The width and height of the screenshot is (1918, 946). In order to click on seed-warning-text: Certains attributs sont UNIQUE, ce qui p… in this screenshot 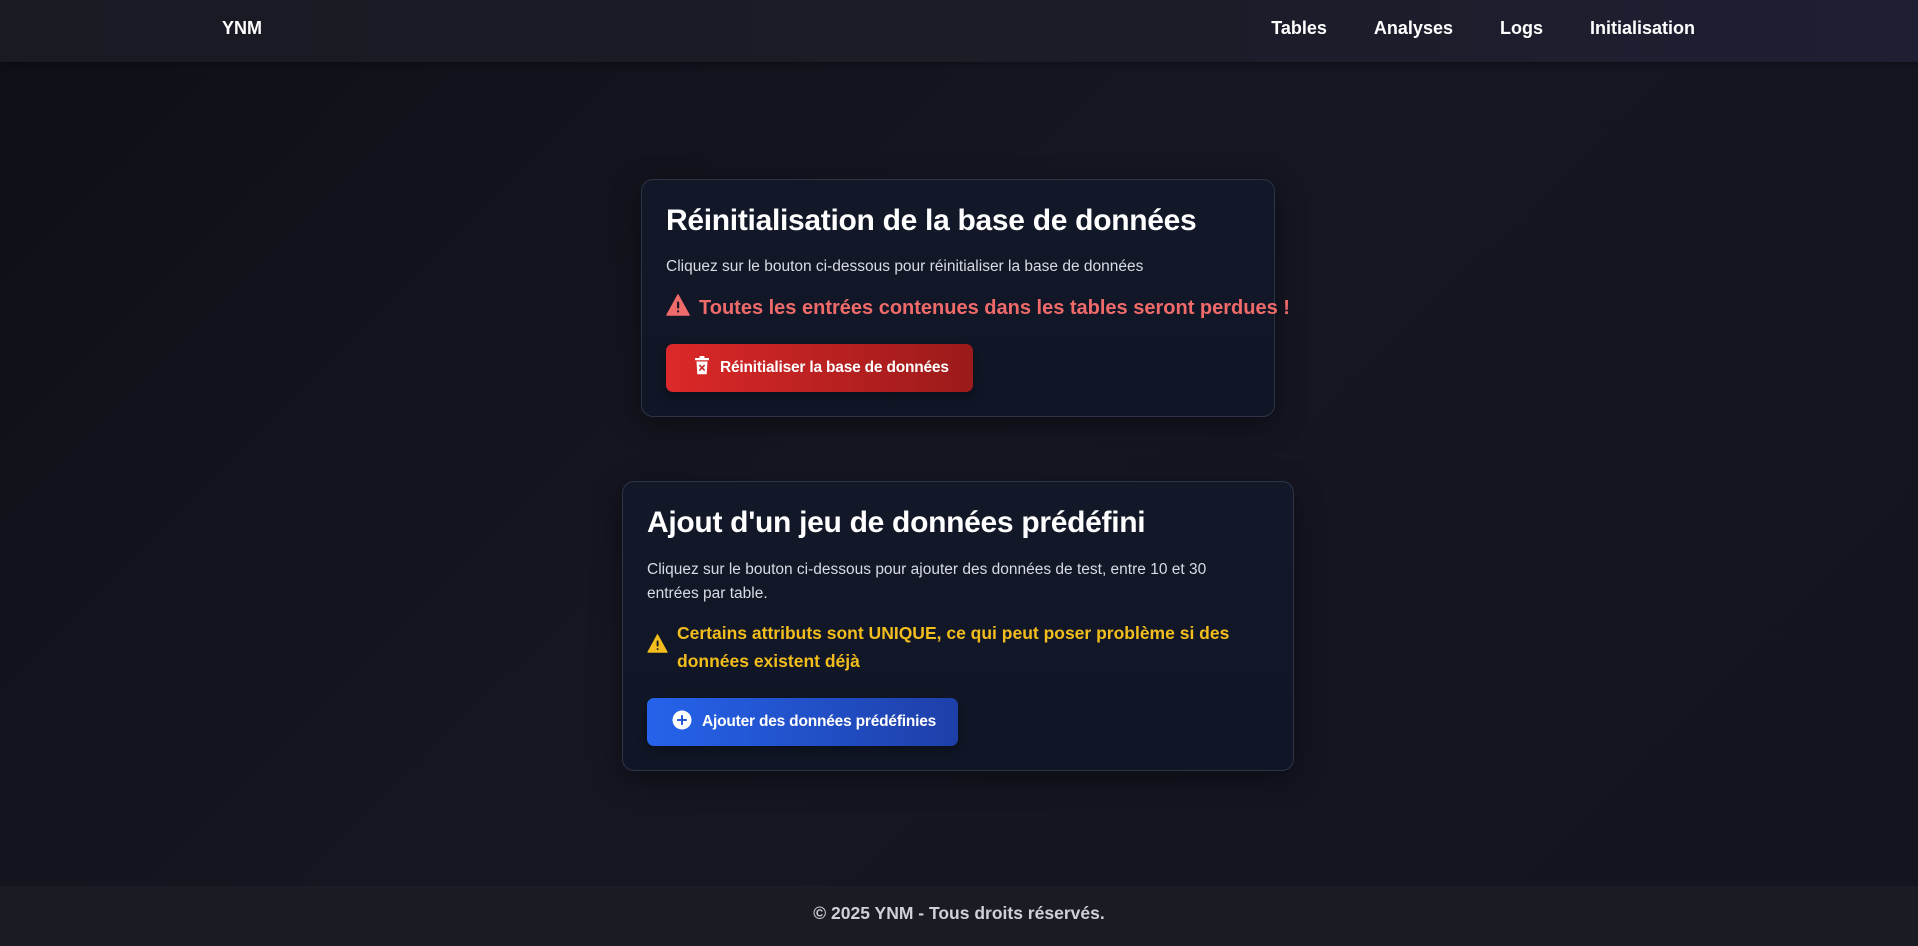, I will do `click(953, 647)`.